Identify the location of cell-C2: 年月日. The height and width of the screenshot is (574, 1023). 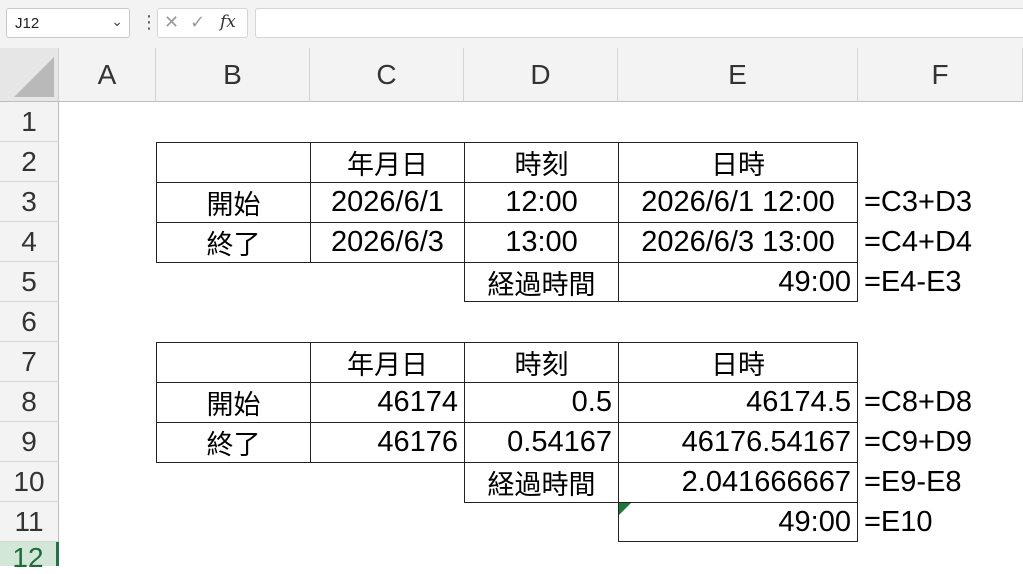
(387, 162).